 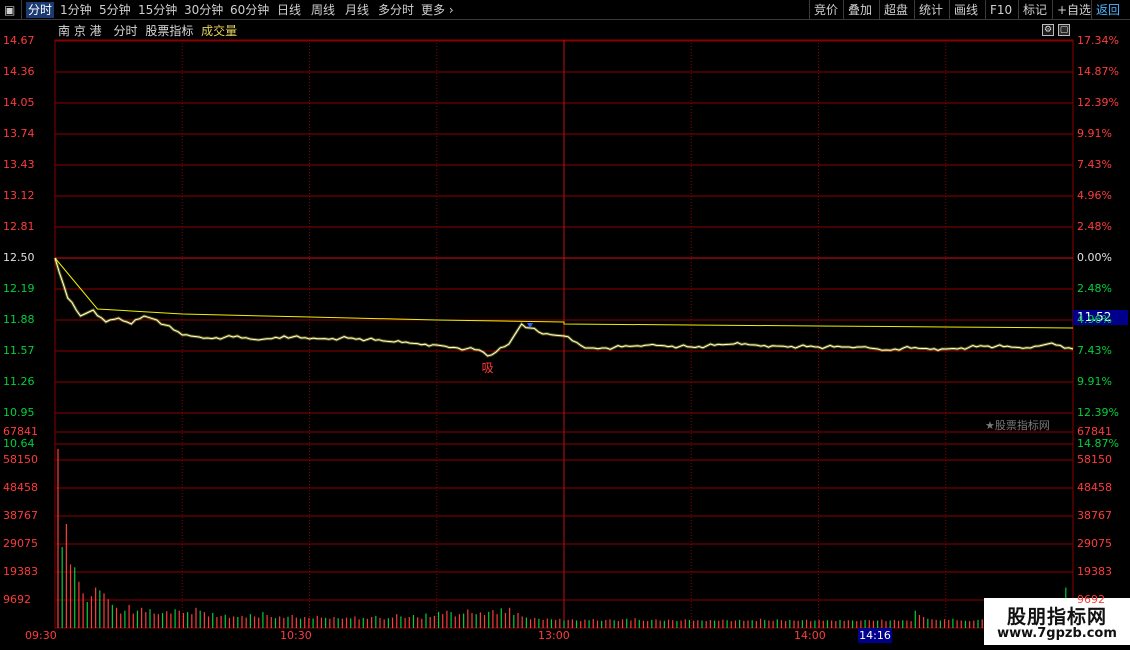 What do you see at coordinates (19, 164) in the screenshot?
I see `price-tick-label: 13.43` at bounding box center [19, 164].